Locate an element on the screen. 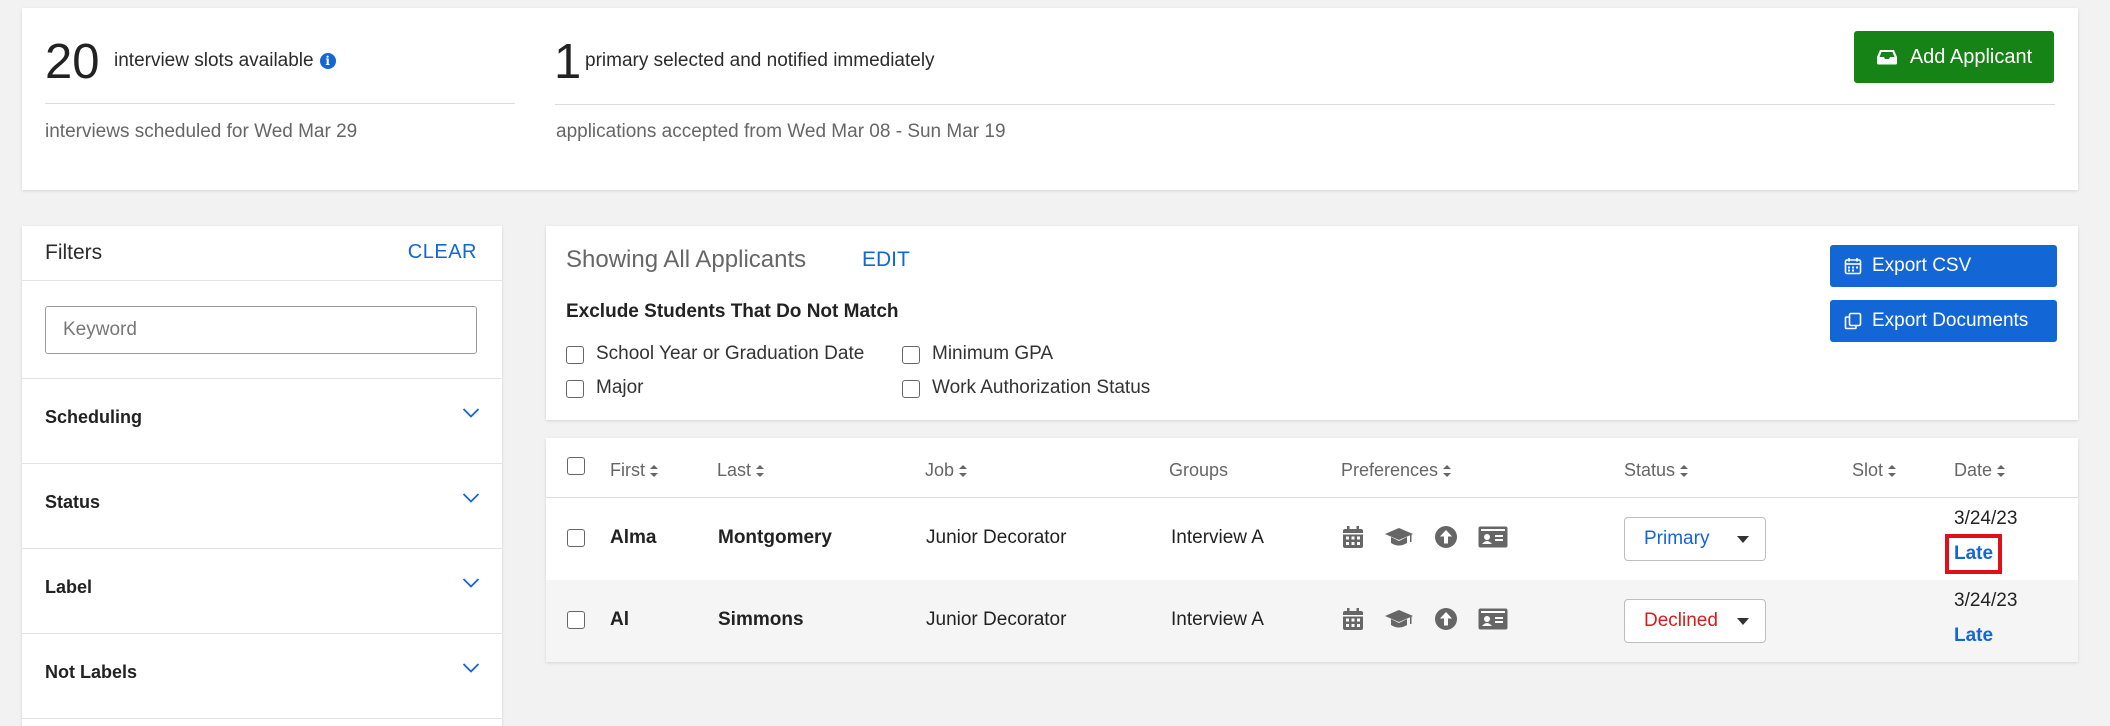 Image resolution: width=2110 pixels, height=726 pixels. add-applicant-button: Add Applicant is located at coordinates (1954, 57).